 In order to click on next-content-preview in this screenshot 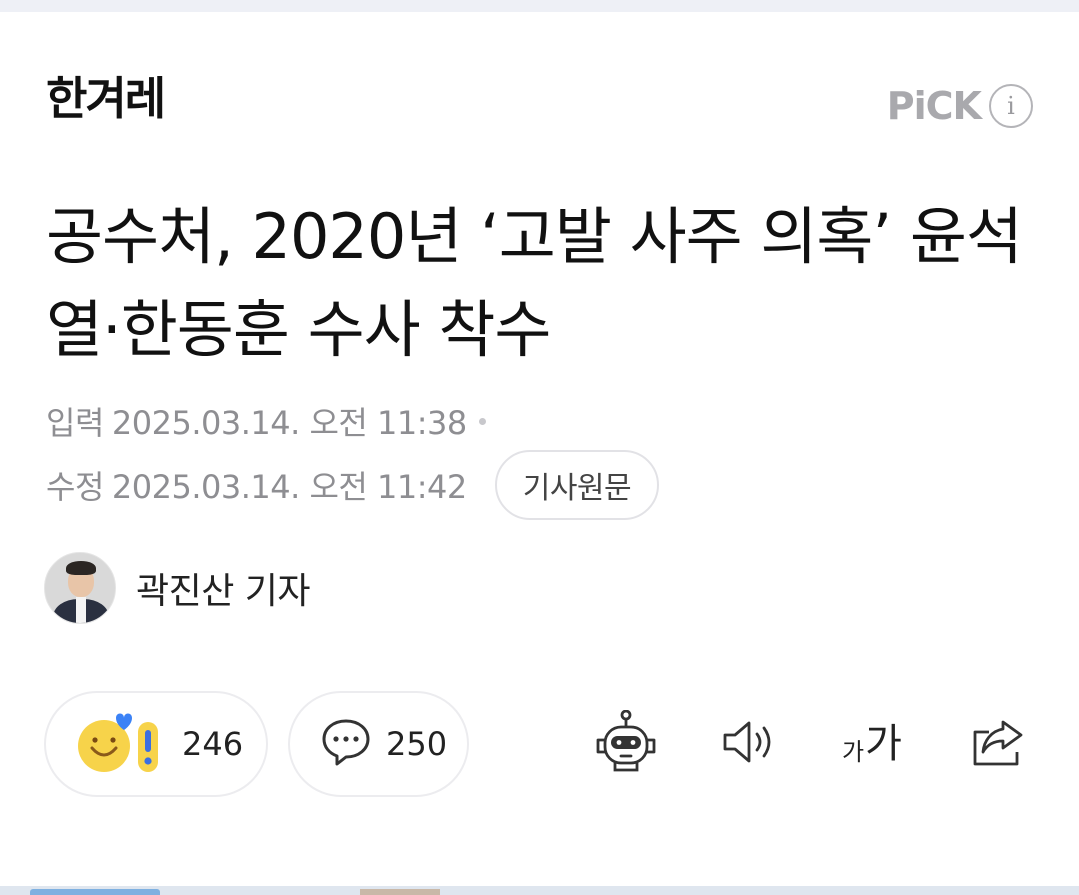, I will do `click(539, 890)`.